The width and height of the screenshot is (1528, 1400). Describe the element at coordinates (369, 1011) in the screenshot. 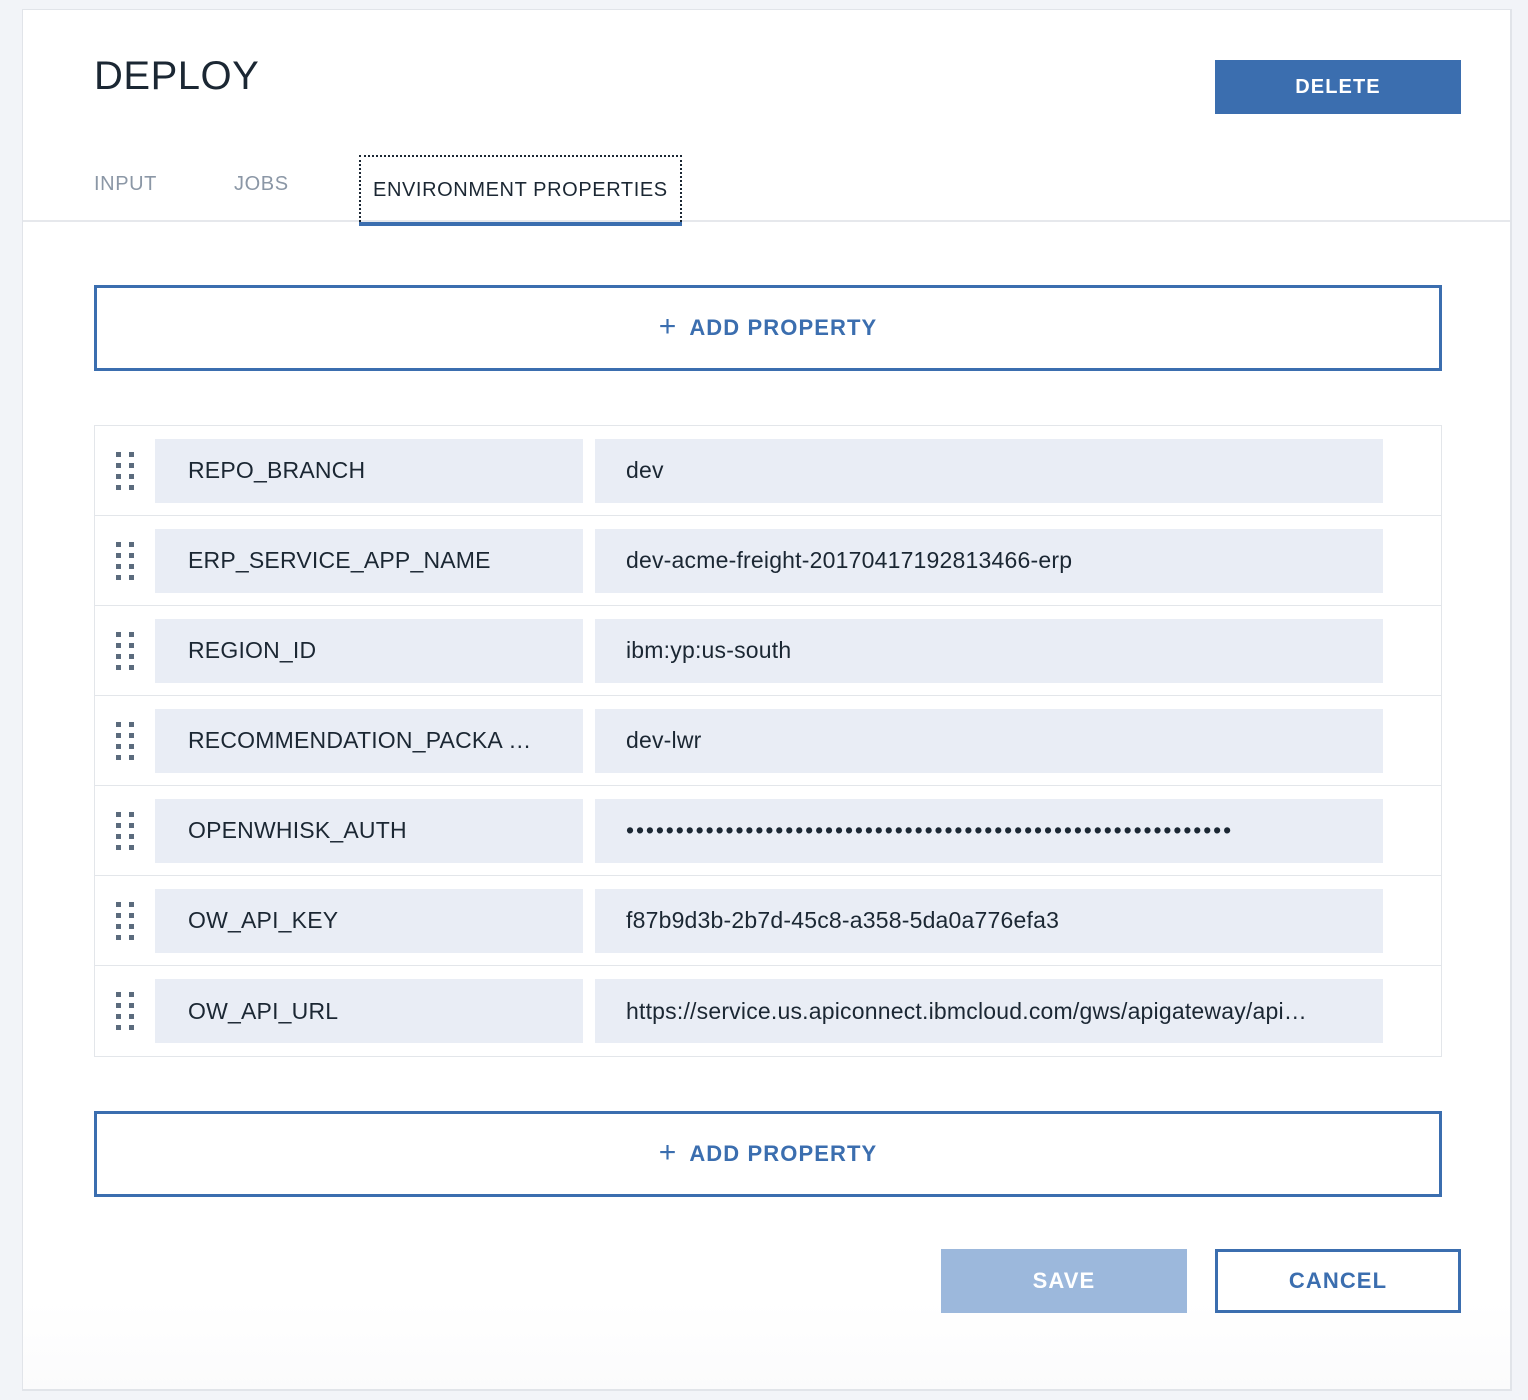

I see `property-name-field: OW_API_URL` at that location.